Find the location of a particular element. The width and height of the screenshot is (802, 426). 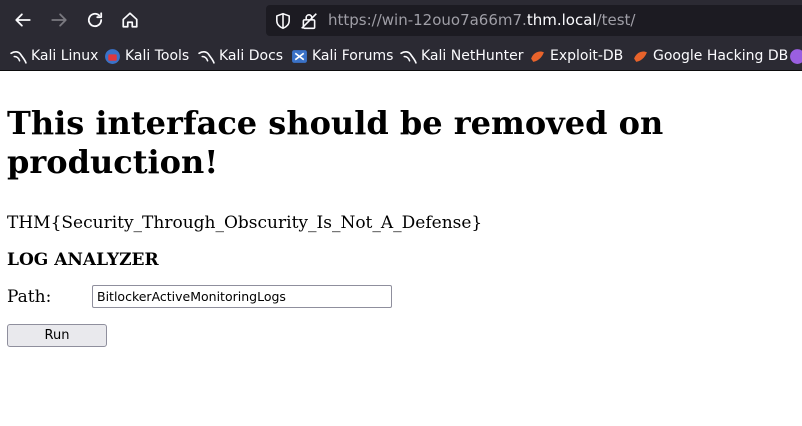

bookmark-label: Exploit-DB is located at coordinates (587, 56).